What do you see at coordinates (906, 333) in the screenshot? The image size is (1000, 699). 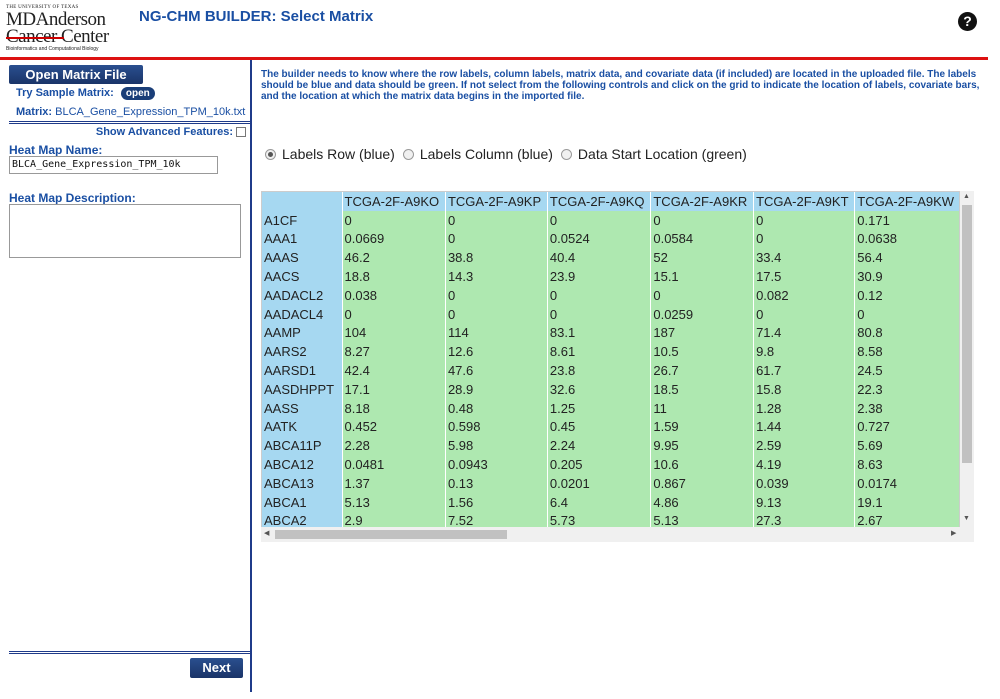 I see `data-cell: 80.8` at bounding box center [906, 333].